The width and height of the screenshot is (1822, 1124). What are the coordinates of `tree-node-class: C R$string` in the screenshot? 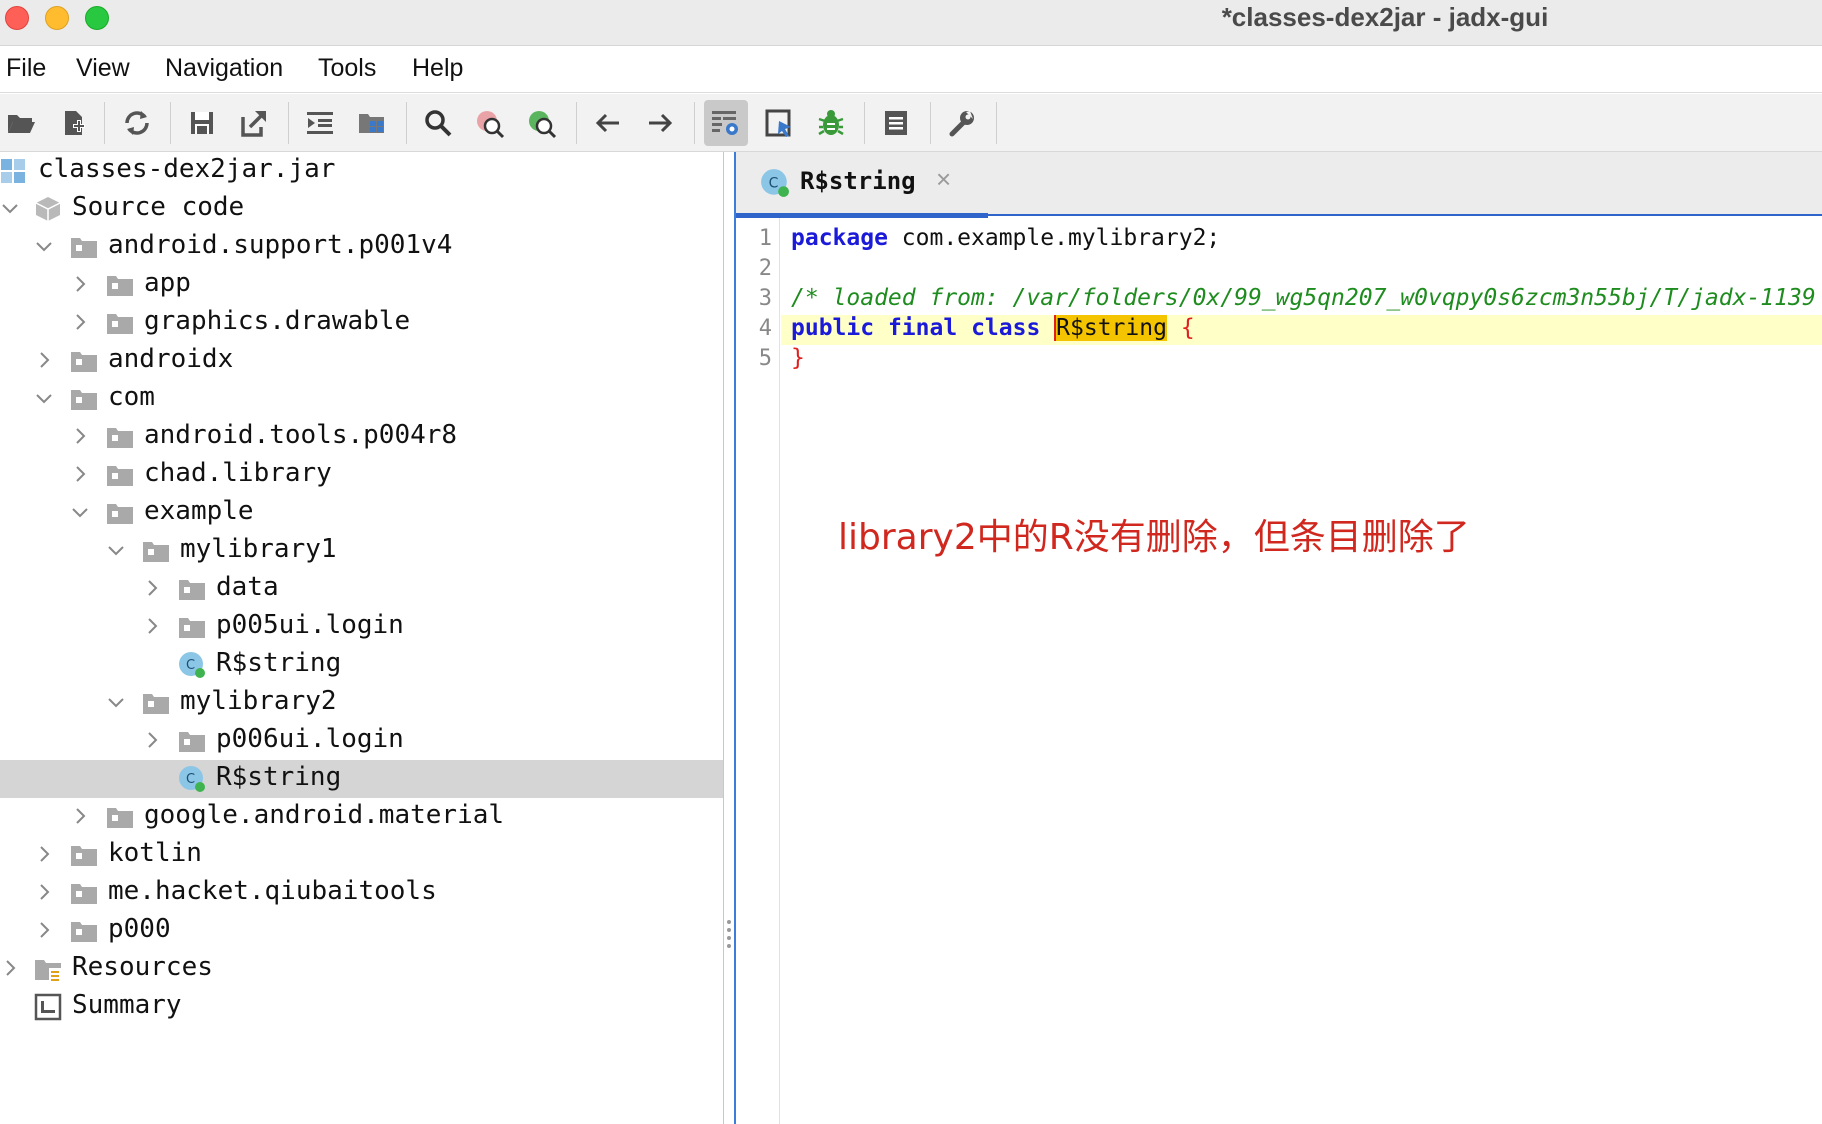 It's located at (361, 665).